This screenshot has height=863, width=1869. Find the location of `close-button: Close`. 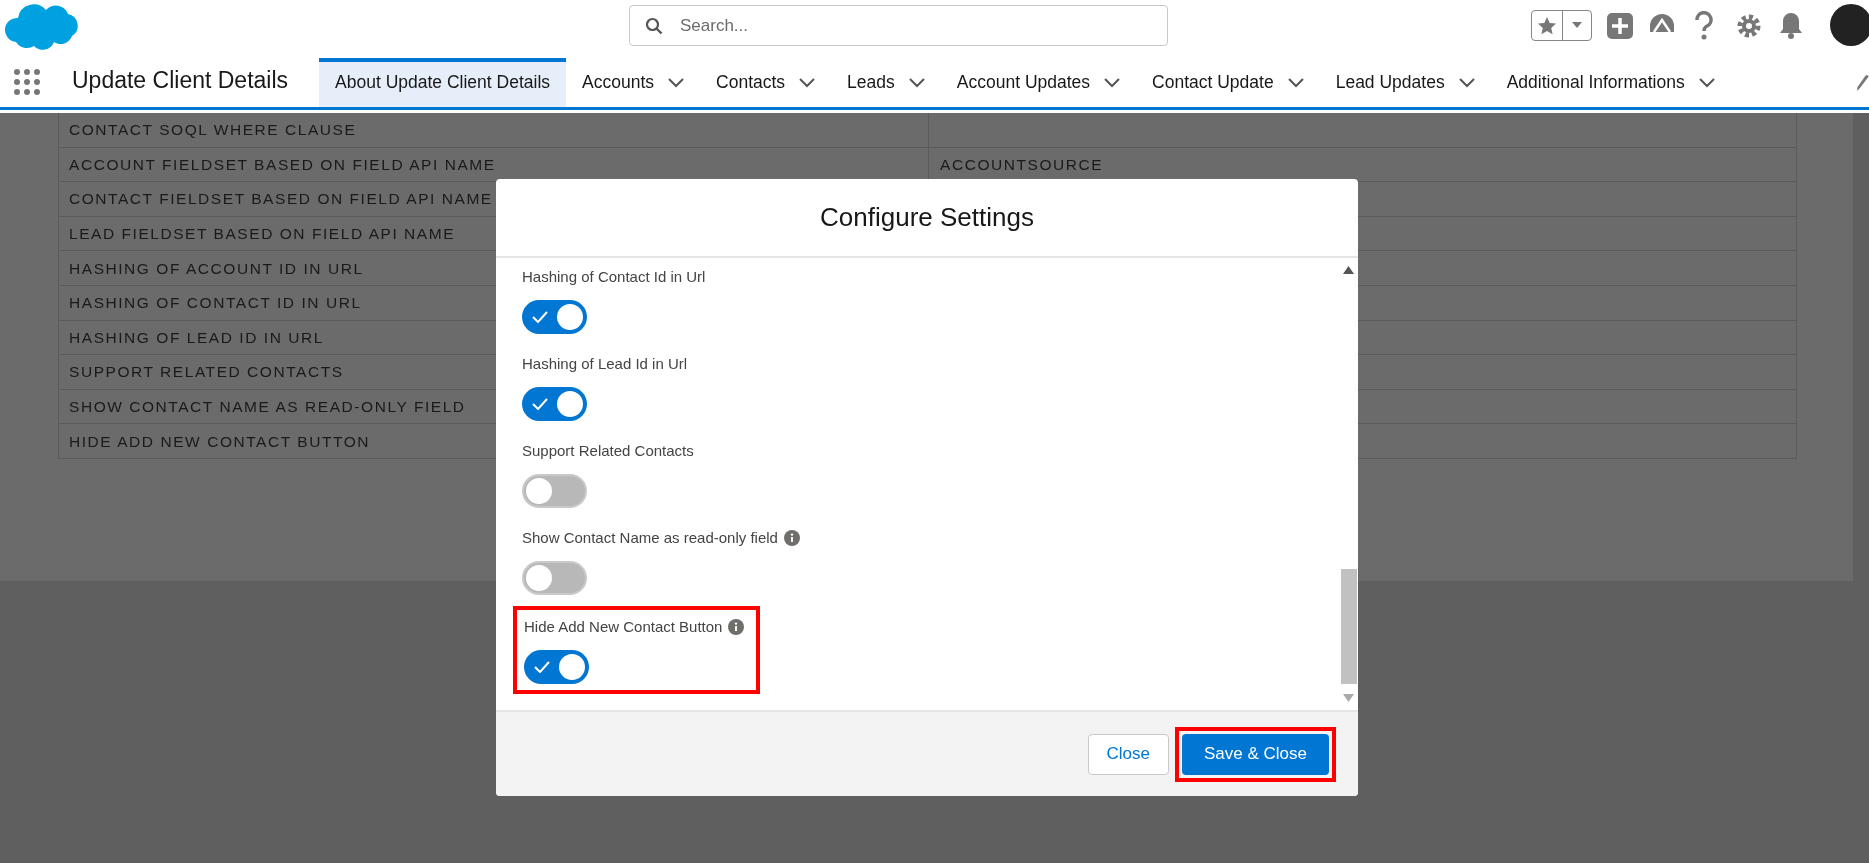

close-button: Close is located at coordinates (1128, 754).